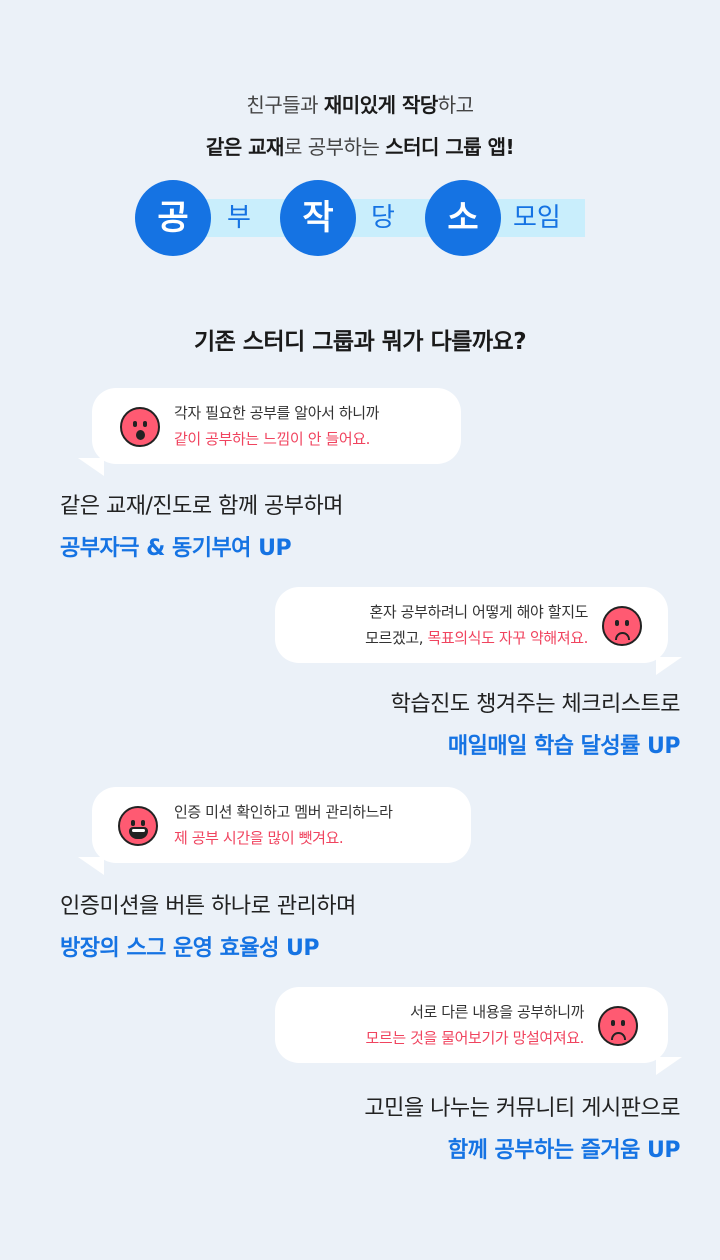  I want to click on logo-text-1: 부, so click(239, 218).